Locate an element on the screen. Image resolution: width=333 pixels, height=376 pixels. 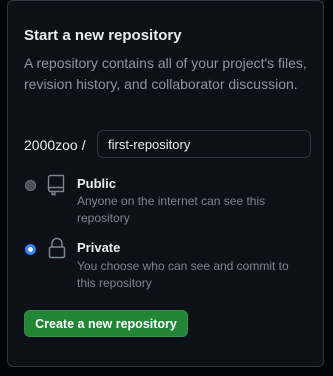
create-repository-button: Create a new repository is located at coordinates (106, 323).